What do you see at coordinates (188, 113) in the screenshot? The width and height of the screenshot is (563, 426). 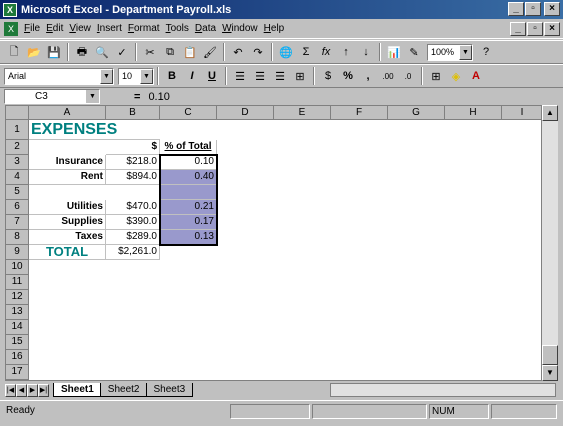 I see `column-header: C` at bounding box center [188, 113].